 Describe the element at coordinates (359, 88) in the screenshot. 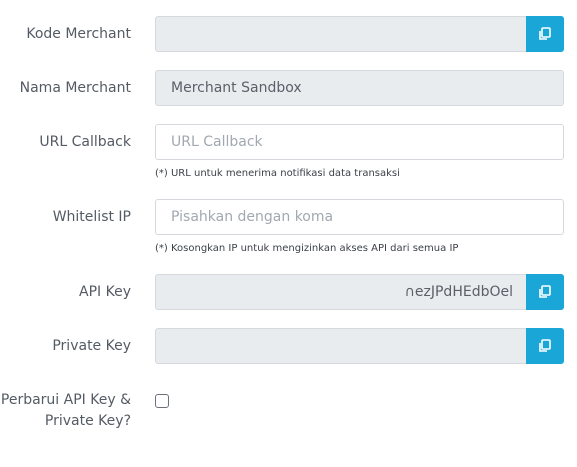

I see `nama-merchant-field: Merchant Sandbox` at that location.